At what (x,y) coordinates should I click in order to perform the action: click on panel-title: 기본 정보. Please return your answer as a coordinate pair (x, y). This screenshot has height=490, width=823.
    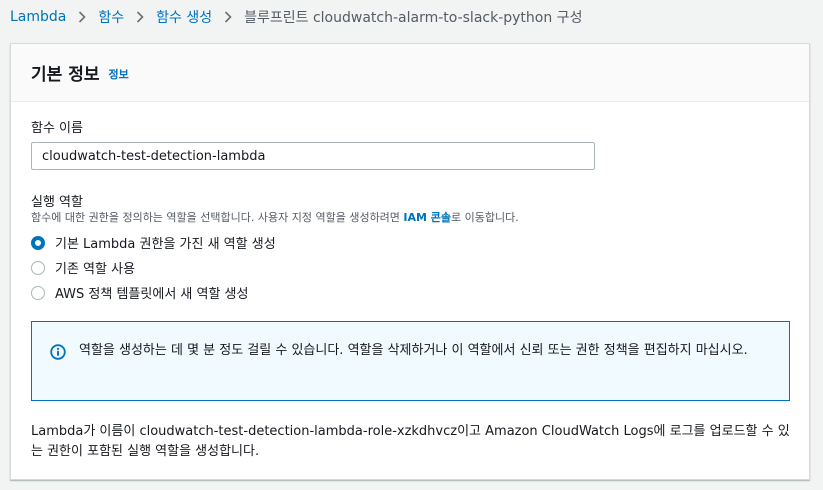
    Looking at the image, I should click on (65, 75).